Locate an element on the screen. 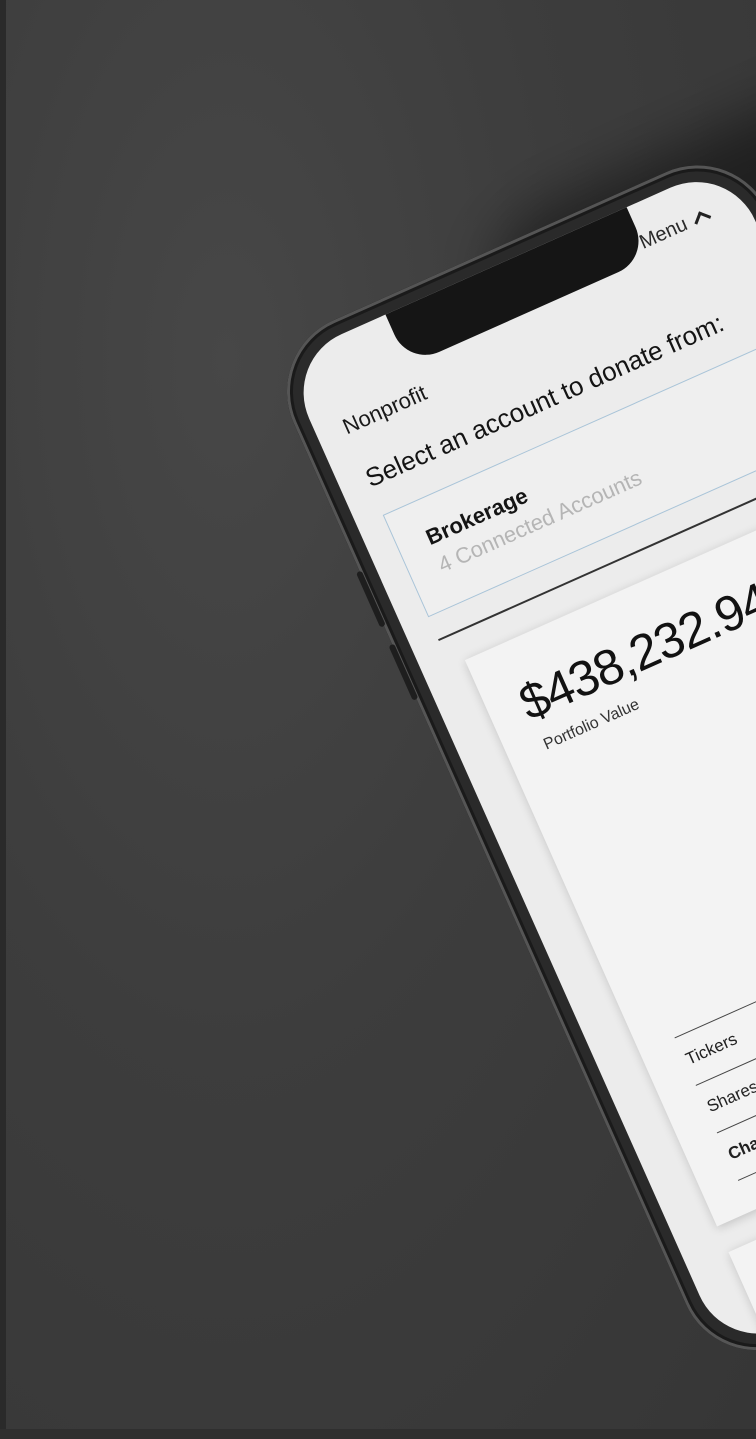 Image resolution: width=756 pixels, height=1439 pixels. menu-label: Menu is located at coordinates (663, 233).